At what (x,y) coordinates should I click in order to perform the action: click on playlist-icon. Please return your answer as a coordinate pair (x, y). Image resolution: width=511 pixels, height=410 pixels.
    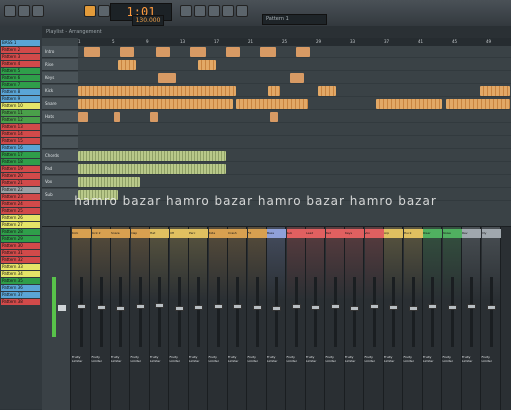
    Looking at the image, I should click on (228, 11).